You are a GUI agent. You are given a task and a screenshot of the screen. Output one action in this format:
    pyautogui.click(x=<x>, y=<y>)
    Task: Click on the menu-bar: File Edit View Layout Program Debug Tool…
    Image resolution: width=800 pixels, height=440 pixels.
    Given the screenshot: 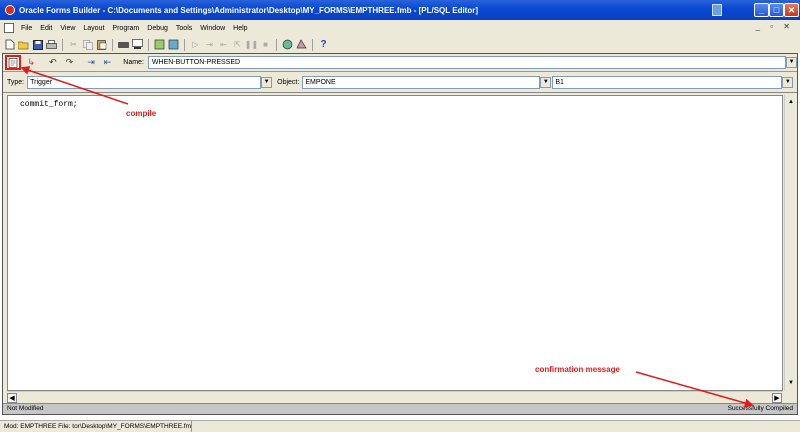 What is the action you would take?
    pyautogui.click(x=400, y=28)
    